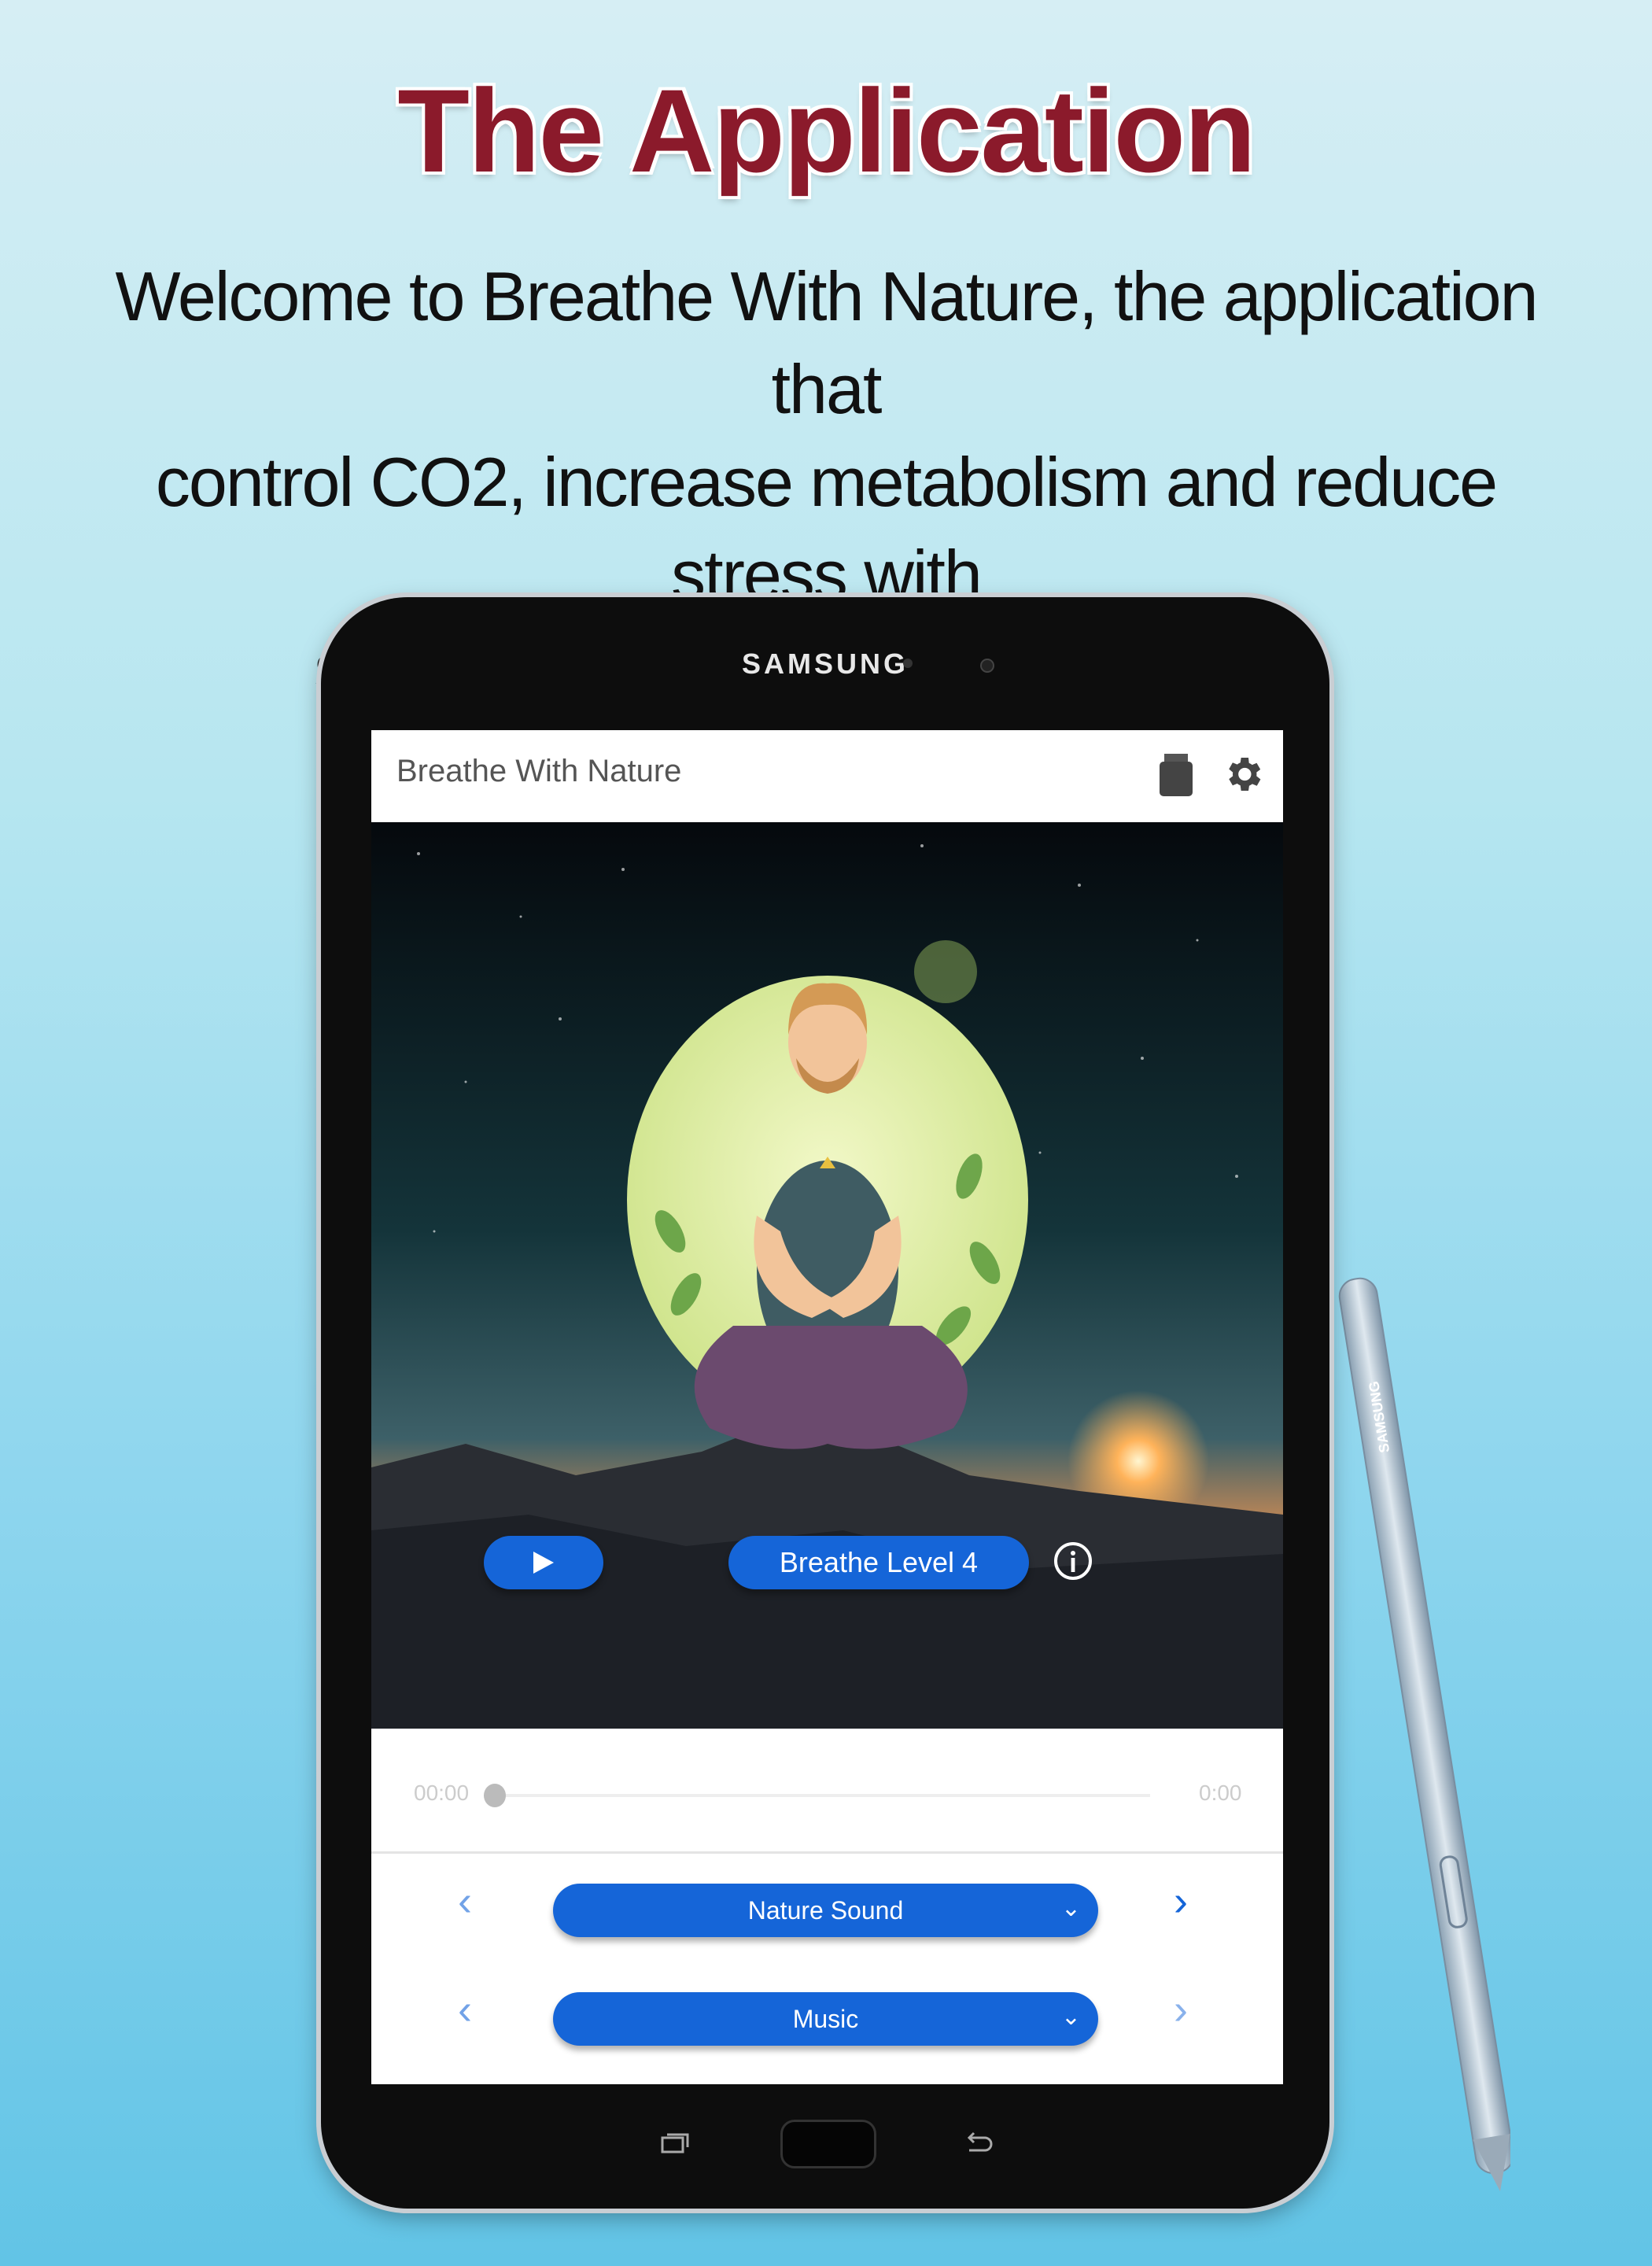 Image resolution: width=1652 pixels, height=2266 pixels. What do you see at coordinates (675, 2143) in the screenshot?
I see `recent-apps-icon` at bounding box center [675, 2143].